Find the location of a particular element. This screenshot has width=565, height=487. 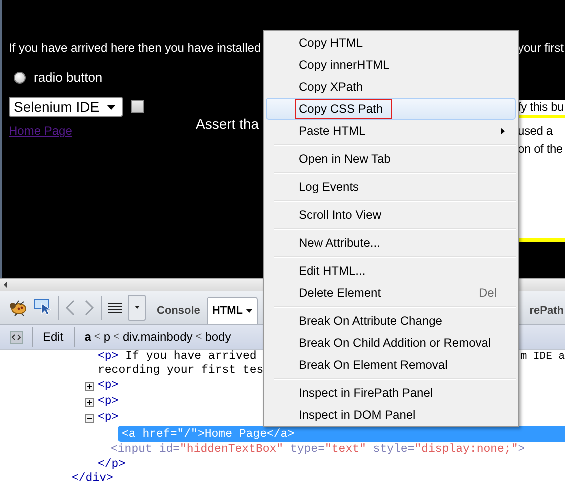

paragraph-text: your first is located at coordinates (541, 48).